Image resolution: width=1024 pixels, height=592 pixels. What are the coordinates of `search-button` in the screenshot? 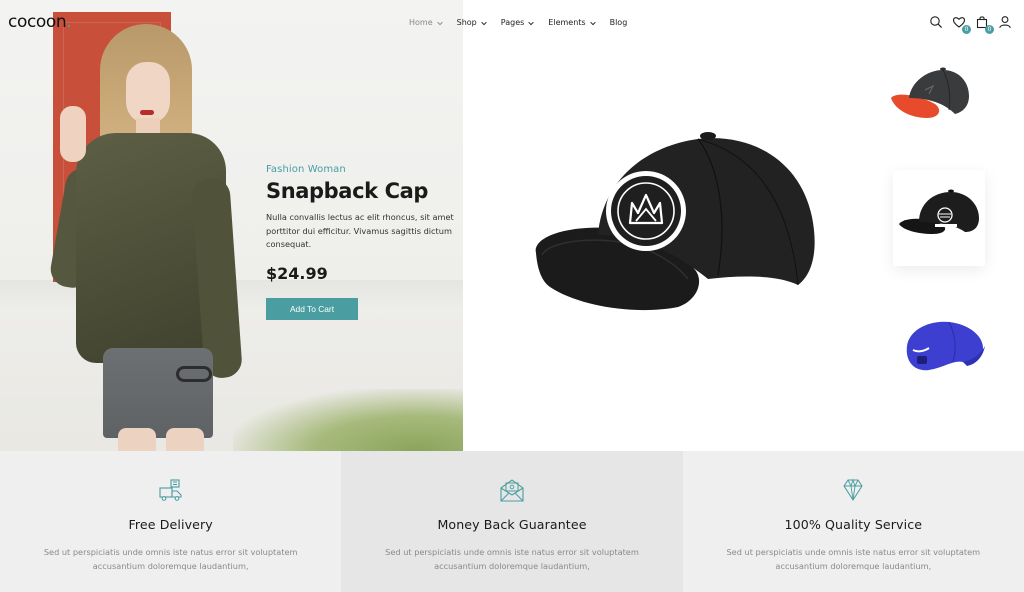 It's located at (936, 22).